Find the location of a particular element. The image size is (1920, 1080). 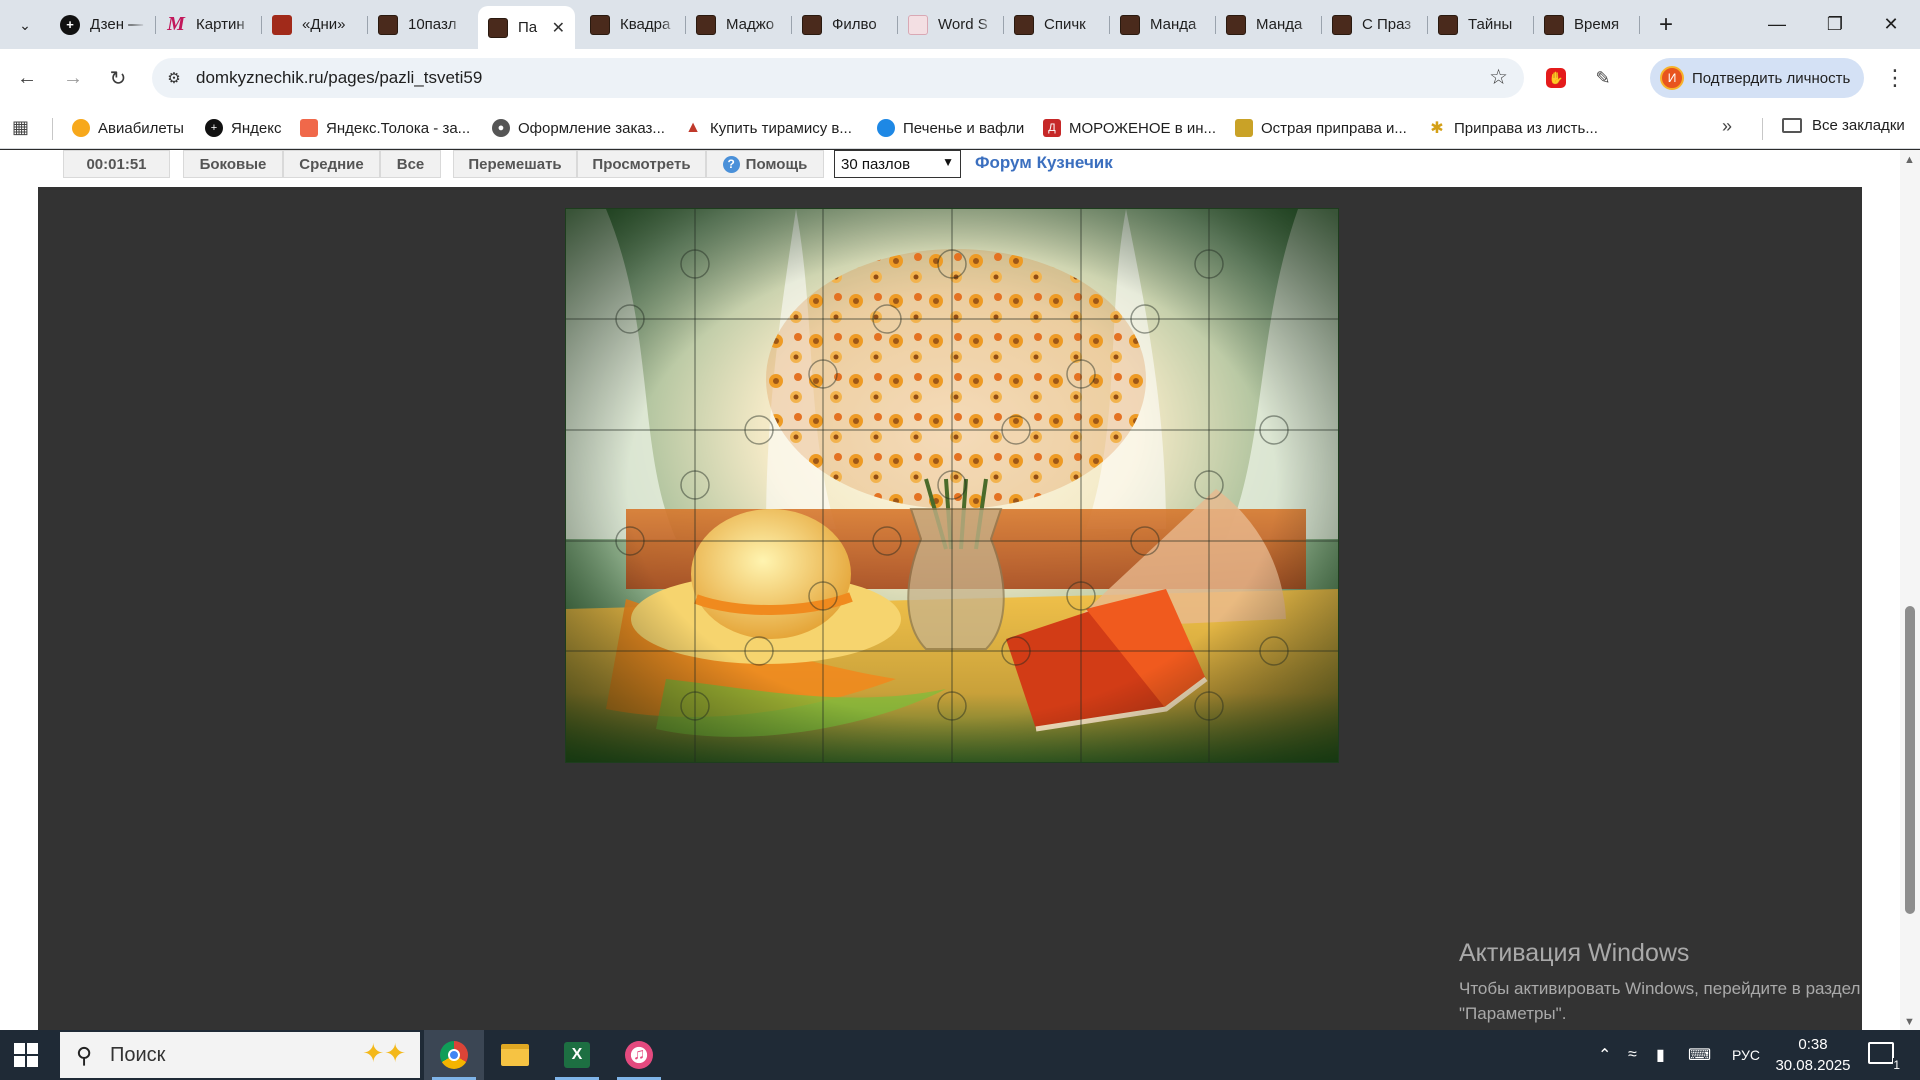

tab-10: Манда is located at coordinates (1163, 24).